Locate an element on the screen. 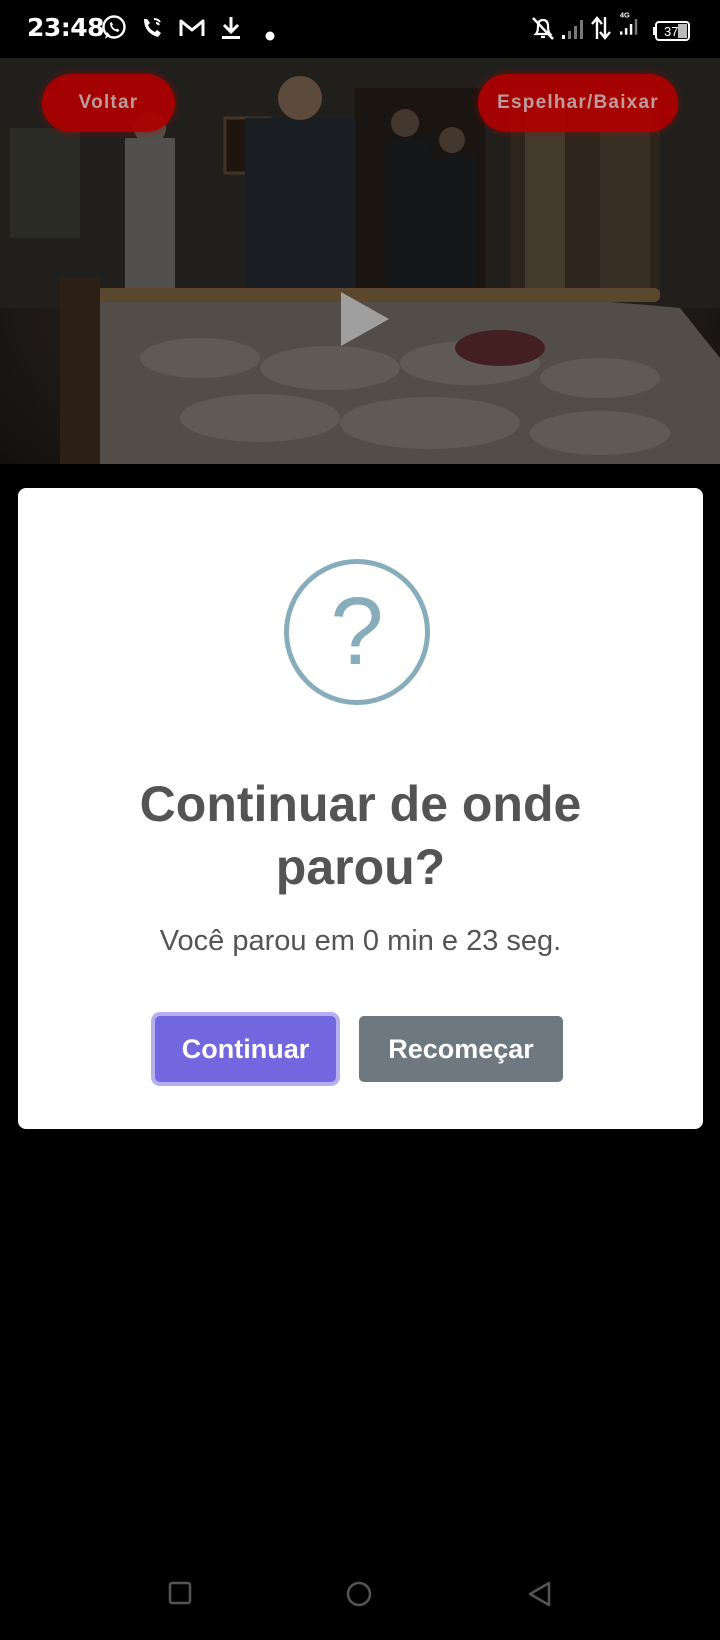 This screenshot has height=1640, width=720. wifi-call-icon is located at coordinates (152, 27).